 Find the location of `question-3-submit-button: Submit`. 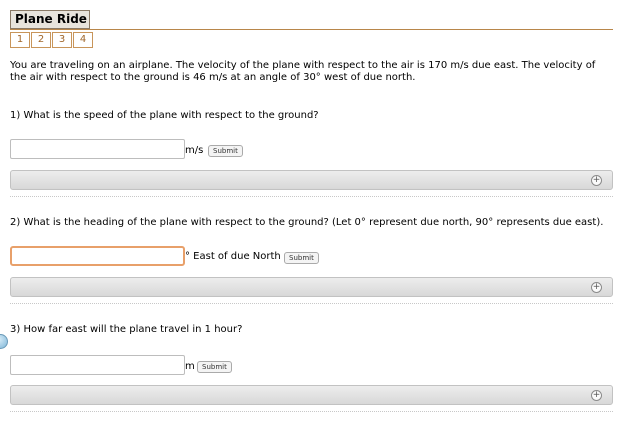

question-3-submit-button: Submit is located at coordinates (214, 367).